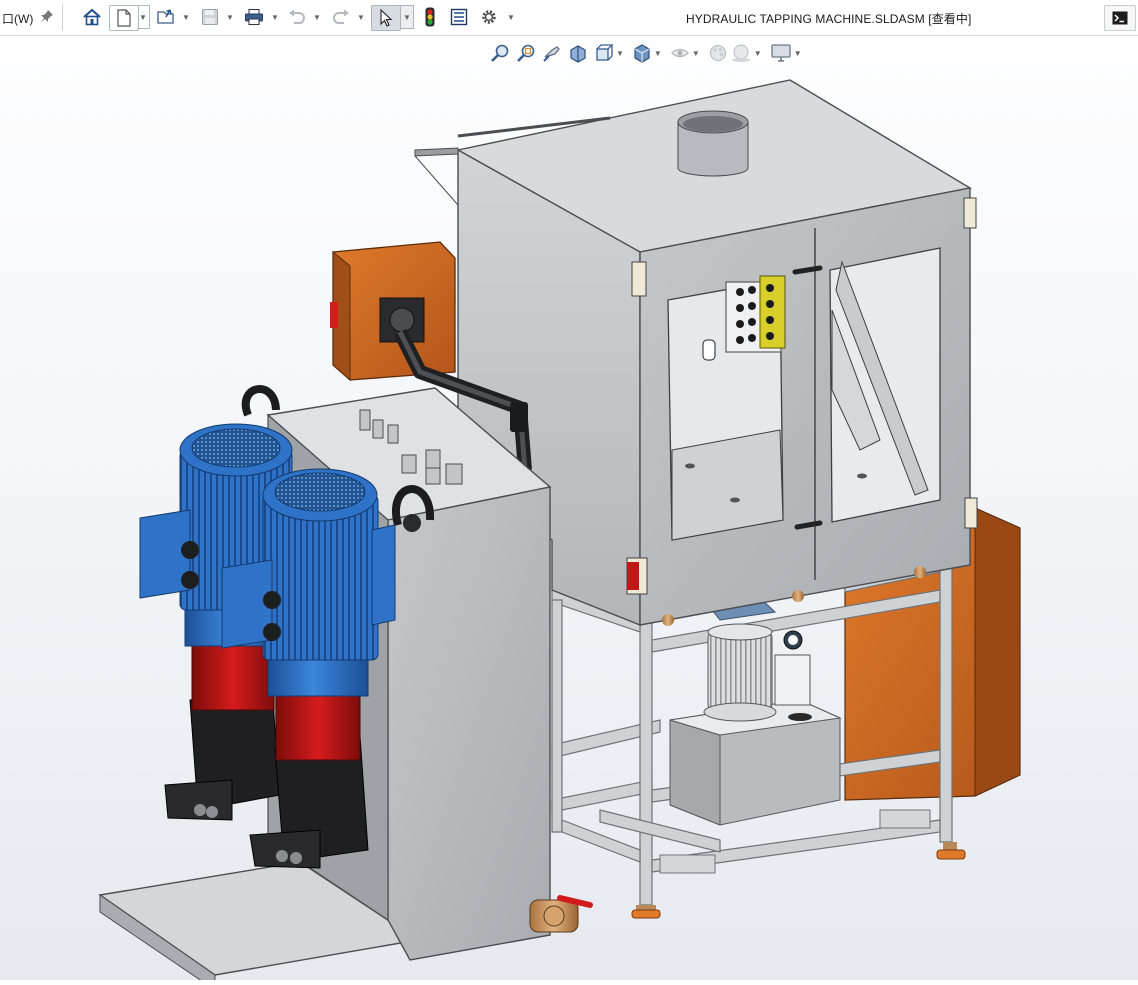 This screenshot has width=1138, height=985. I want to click on file-properties-icon, so click(459, 17).